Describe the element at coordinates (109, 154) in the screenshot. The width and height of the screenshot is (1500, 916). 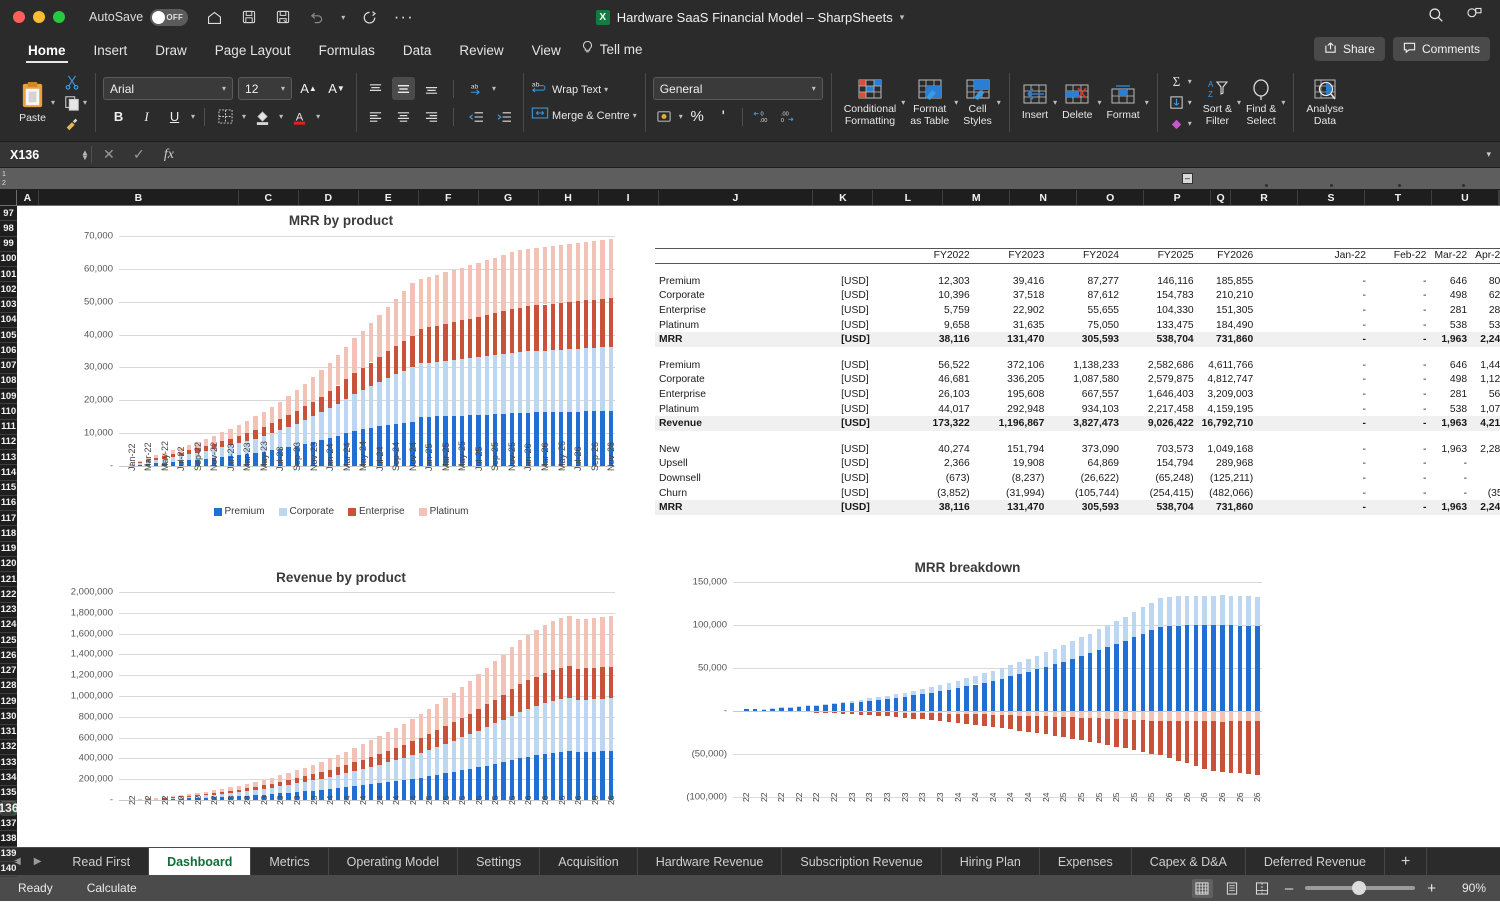
I see `cancel-entry-button: ✕` at that location.